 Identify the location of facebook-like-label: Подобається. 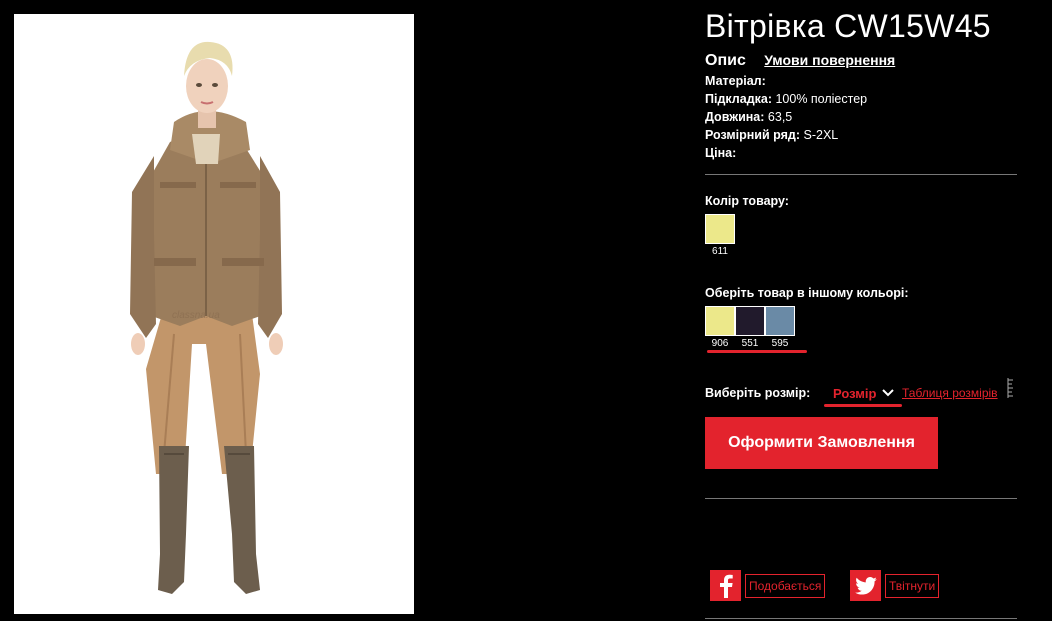
(785, 585).